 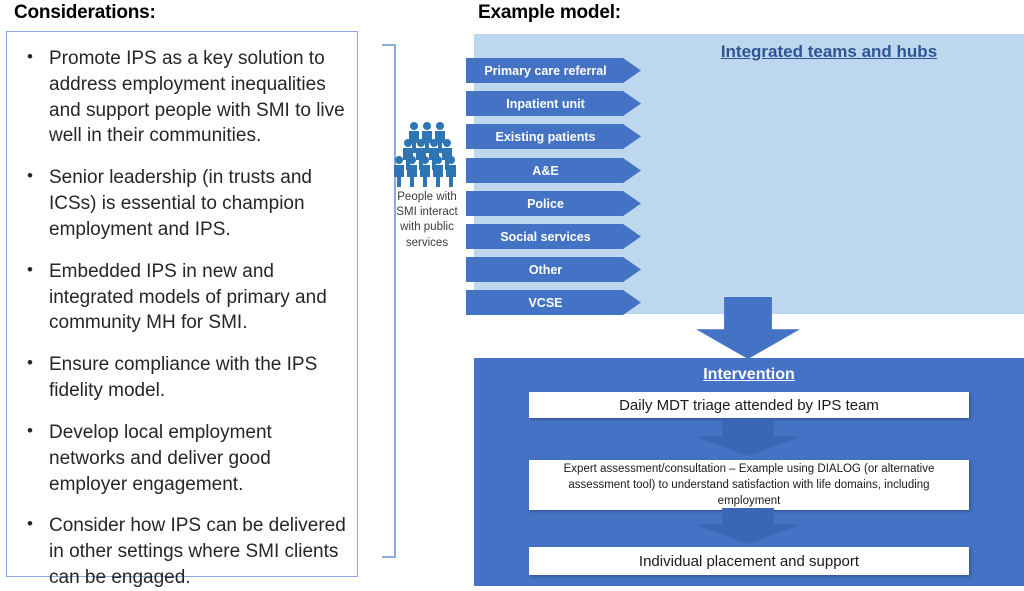 What do you see at coordinates (749, 374) in the screenshot?
I see `intervention-title: Intervention` at bounding box center [749, 374].